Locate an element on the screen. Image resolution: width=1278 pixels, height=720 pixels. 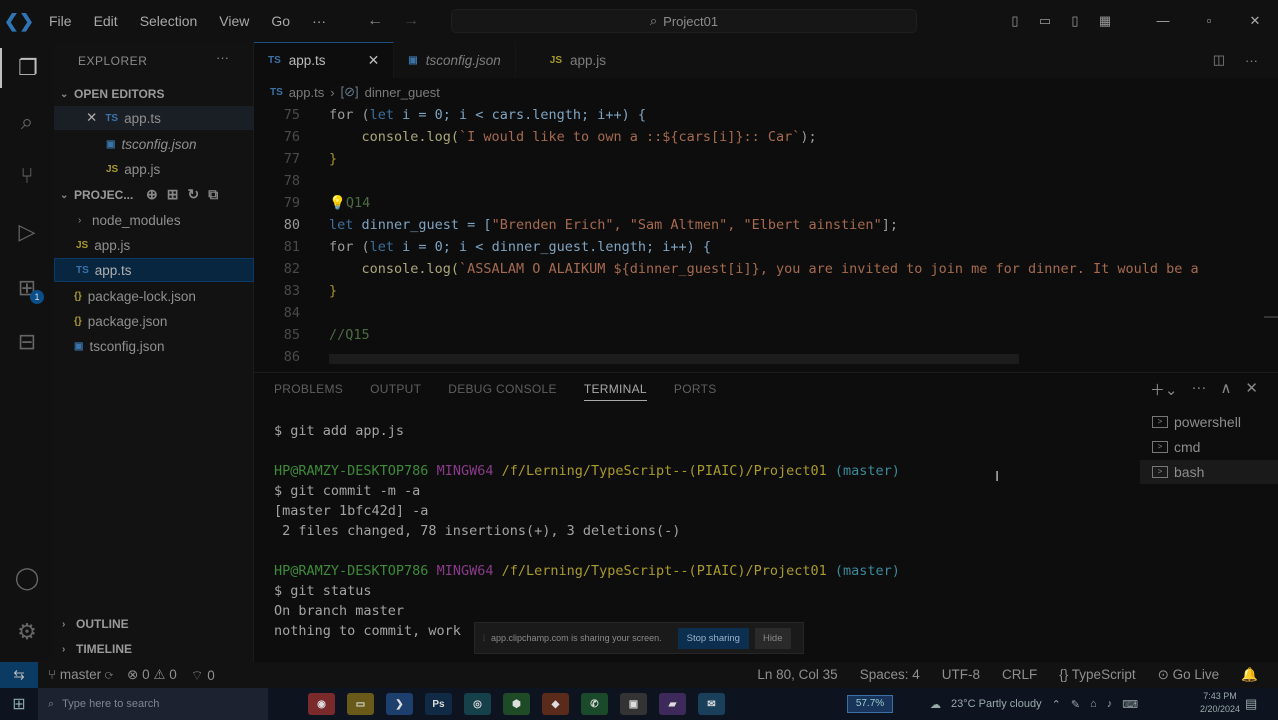
language-icon: ⌨ is located at coordinates (1130, 704).